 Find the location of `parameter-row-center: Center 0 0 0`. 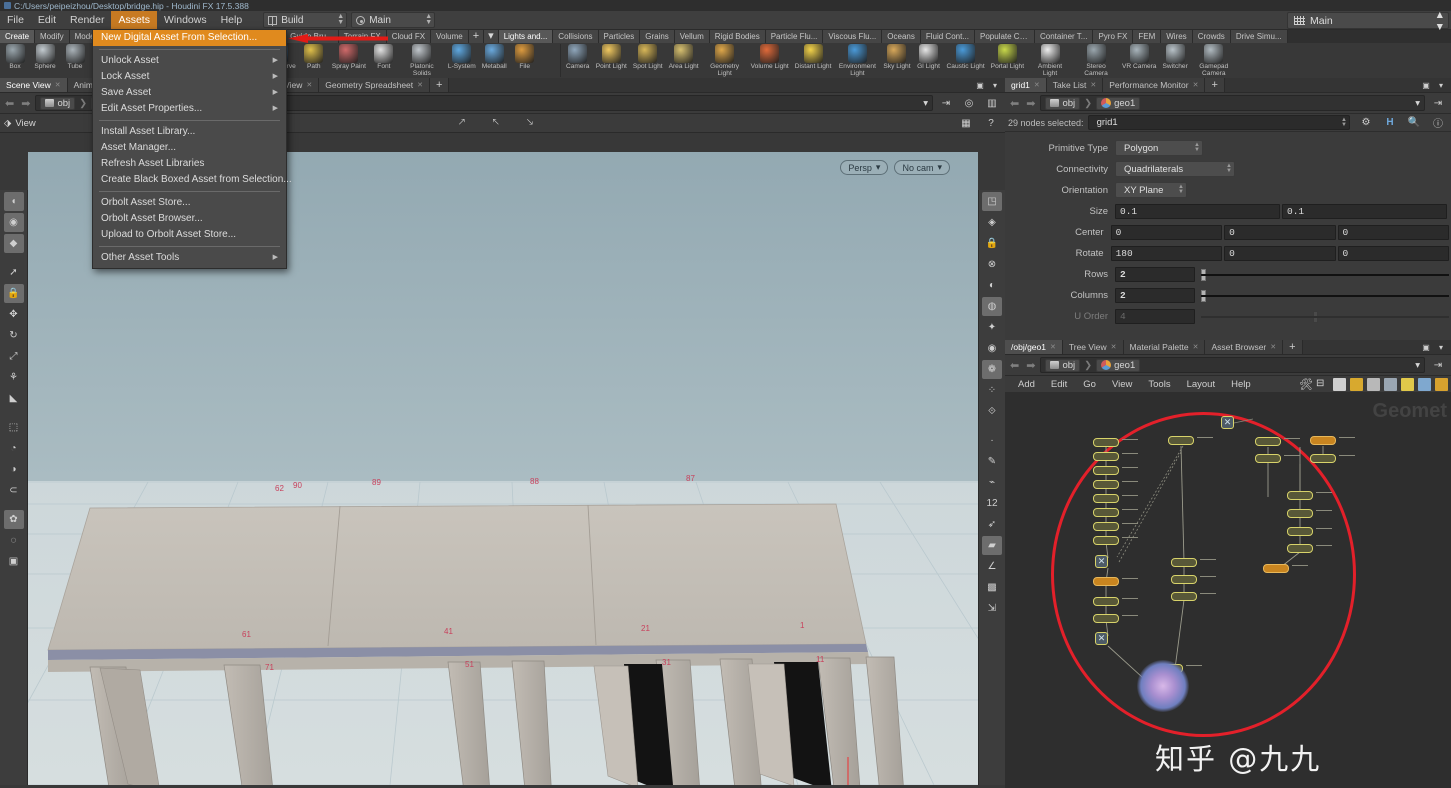

parameter-row-center: Center 0 0 0 is located at coordinates (1228, 232).